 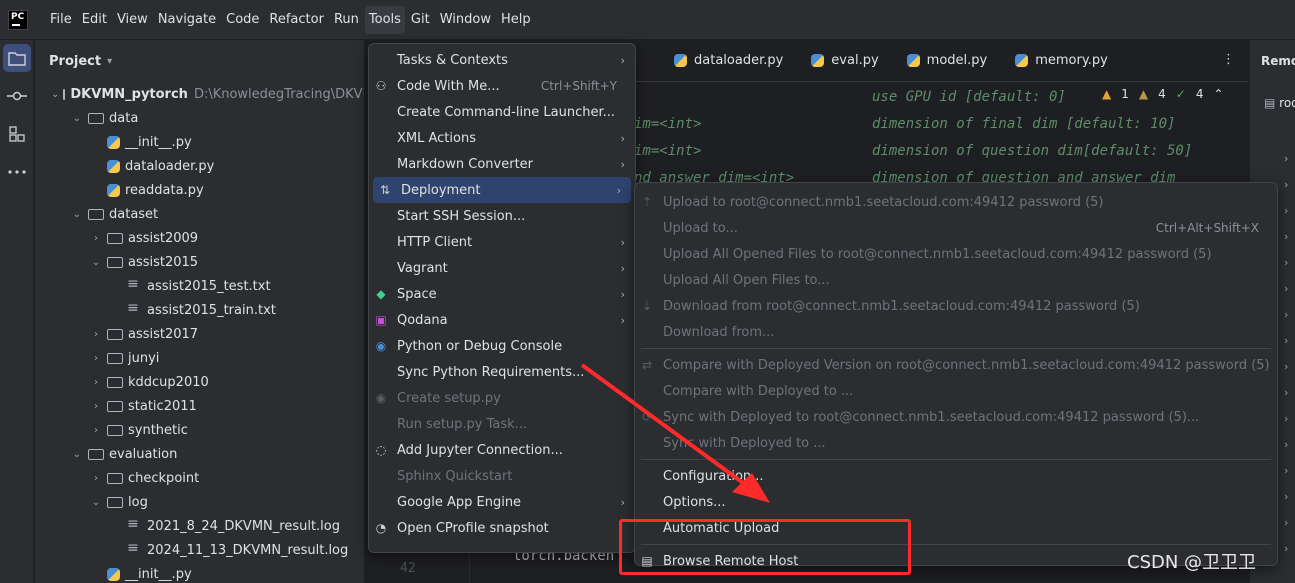 I want to click on tree-item: › checkpoint, so click(x=199, y=478).